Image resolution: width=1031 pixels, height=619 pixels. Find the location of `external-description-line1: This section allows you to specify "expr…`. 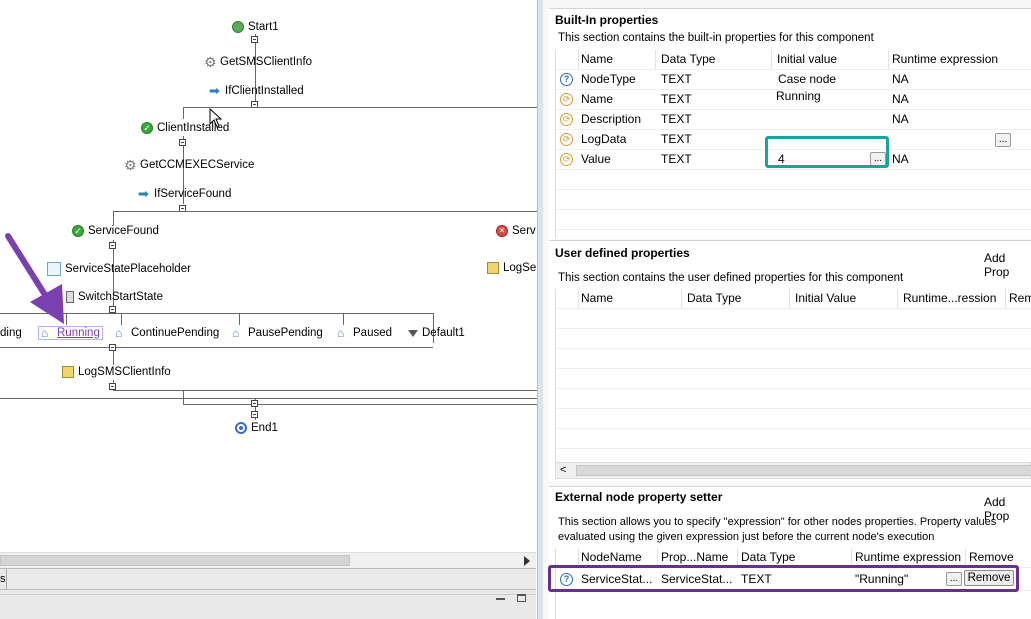

external-description-line1: This section allows you to specify "expr… is located at coordinates (777, 522).